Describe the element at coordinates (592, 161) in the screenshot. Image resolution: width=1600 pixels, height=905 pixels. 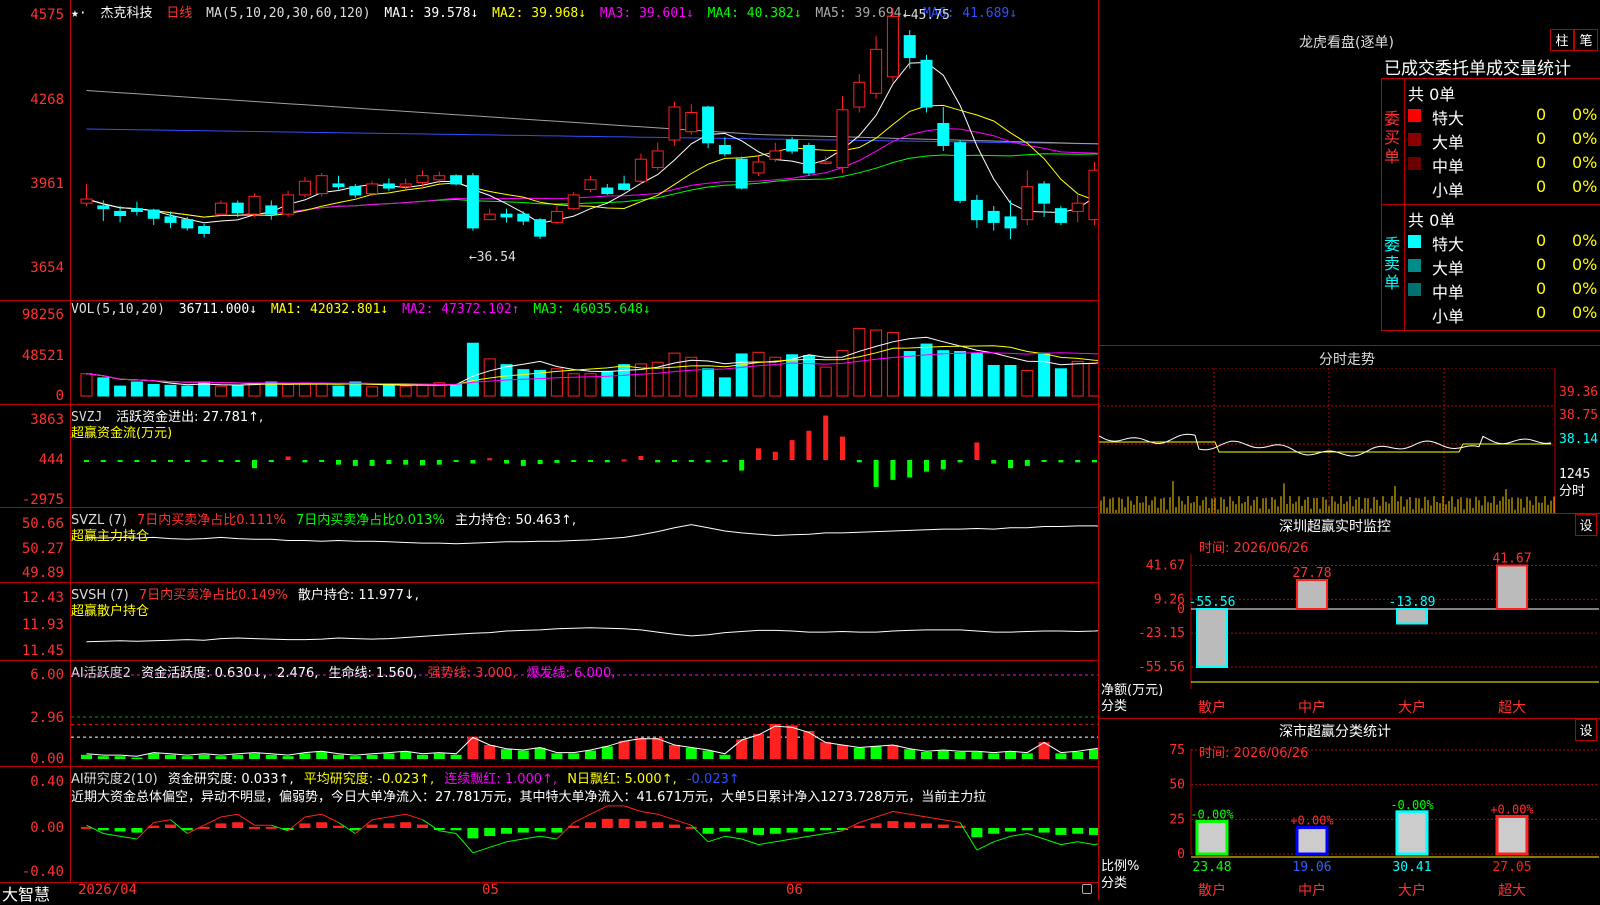
I see `ma2-line` at that location.